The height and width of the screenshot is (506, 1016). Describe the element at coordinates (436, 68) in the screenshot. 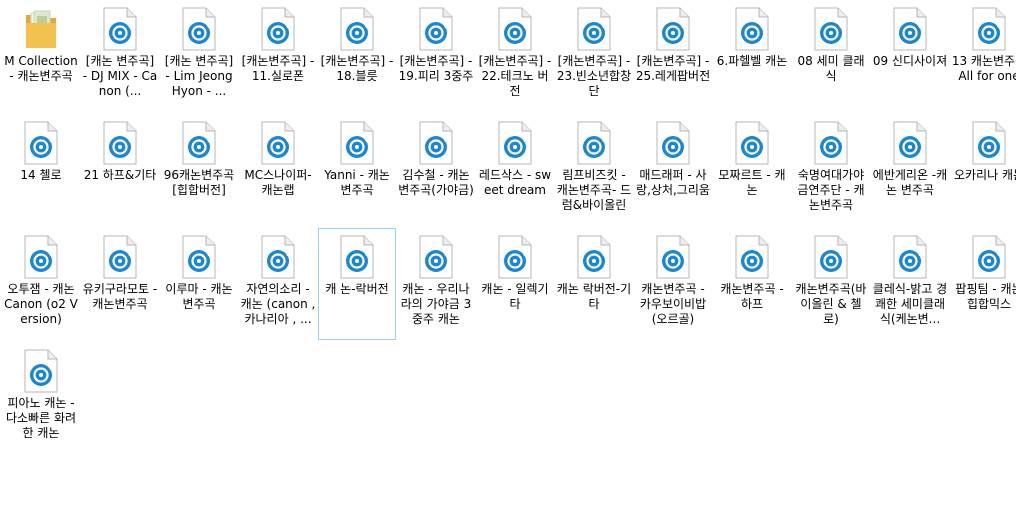

I see `file-name-label: [캐논변주곡] - 19.피리 3중주` at that location.